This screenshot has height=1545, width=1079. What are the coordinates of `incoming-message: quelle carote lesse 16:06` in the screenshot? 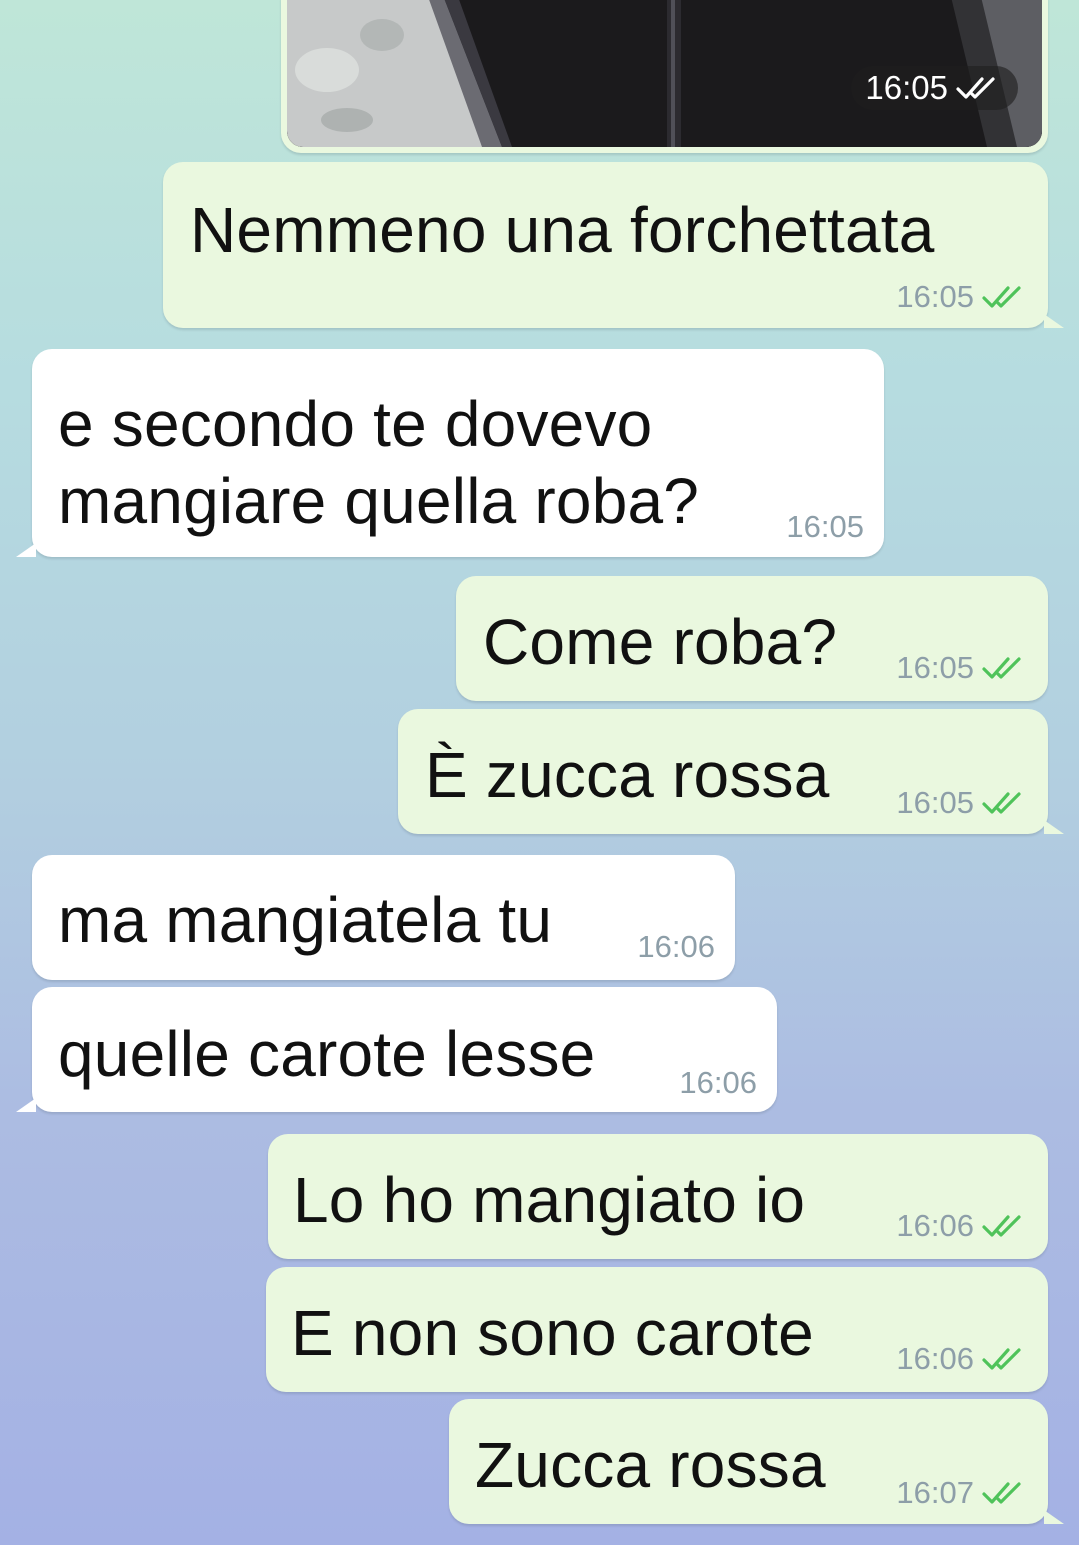 It's located at (396, 1049).